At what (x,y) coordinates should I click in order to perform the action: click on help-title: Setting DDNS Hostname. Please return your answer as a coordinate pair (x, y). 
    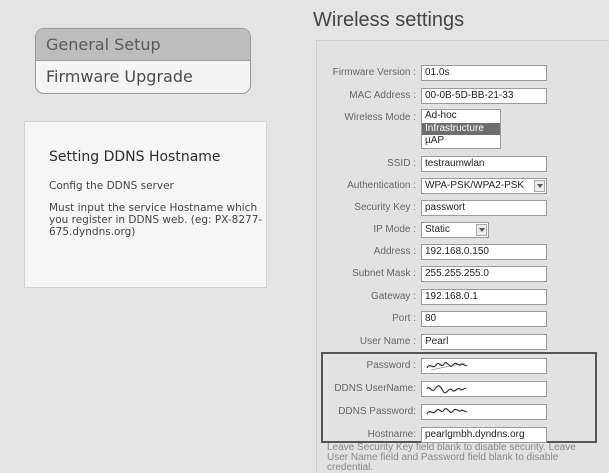
    Looking at the image, I should click on (135, 157).